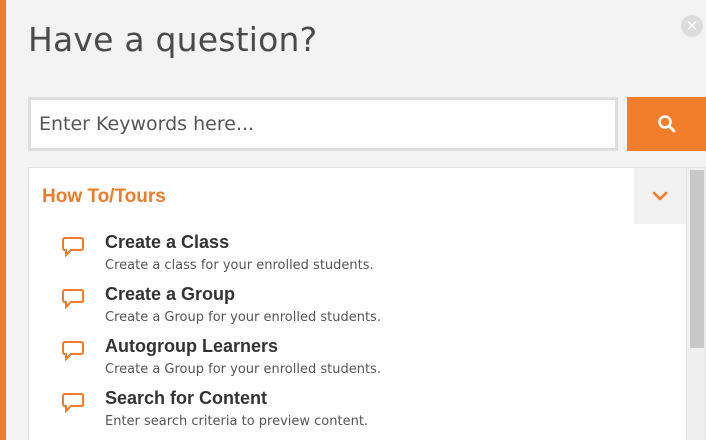  I want to click on scrollbar, so click(695, 304).